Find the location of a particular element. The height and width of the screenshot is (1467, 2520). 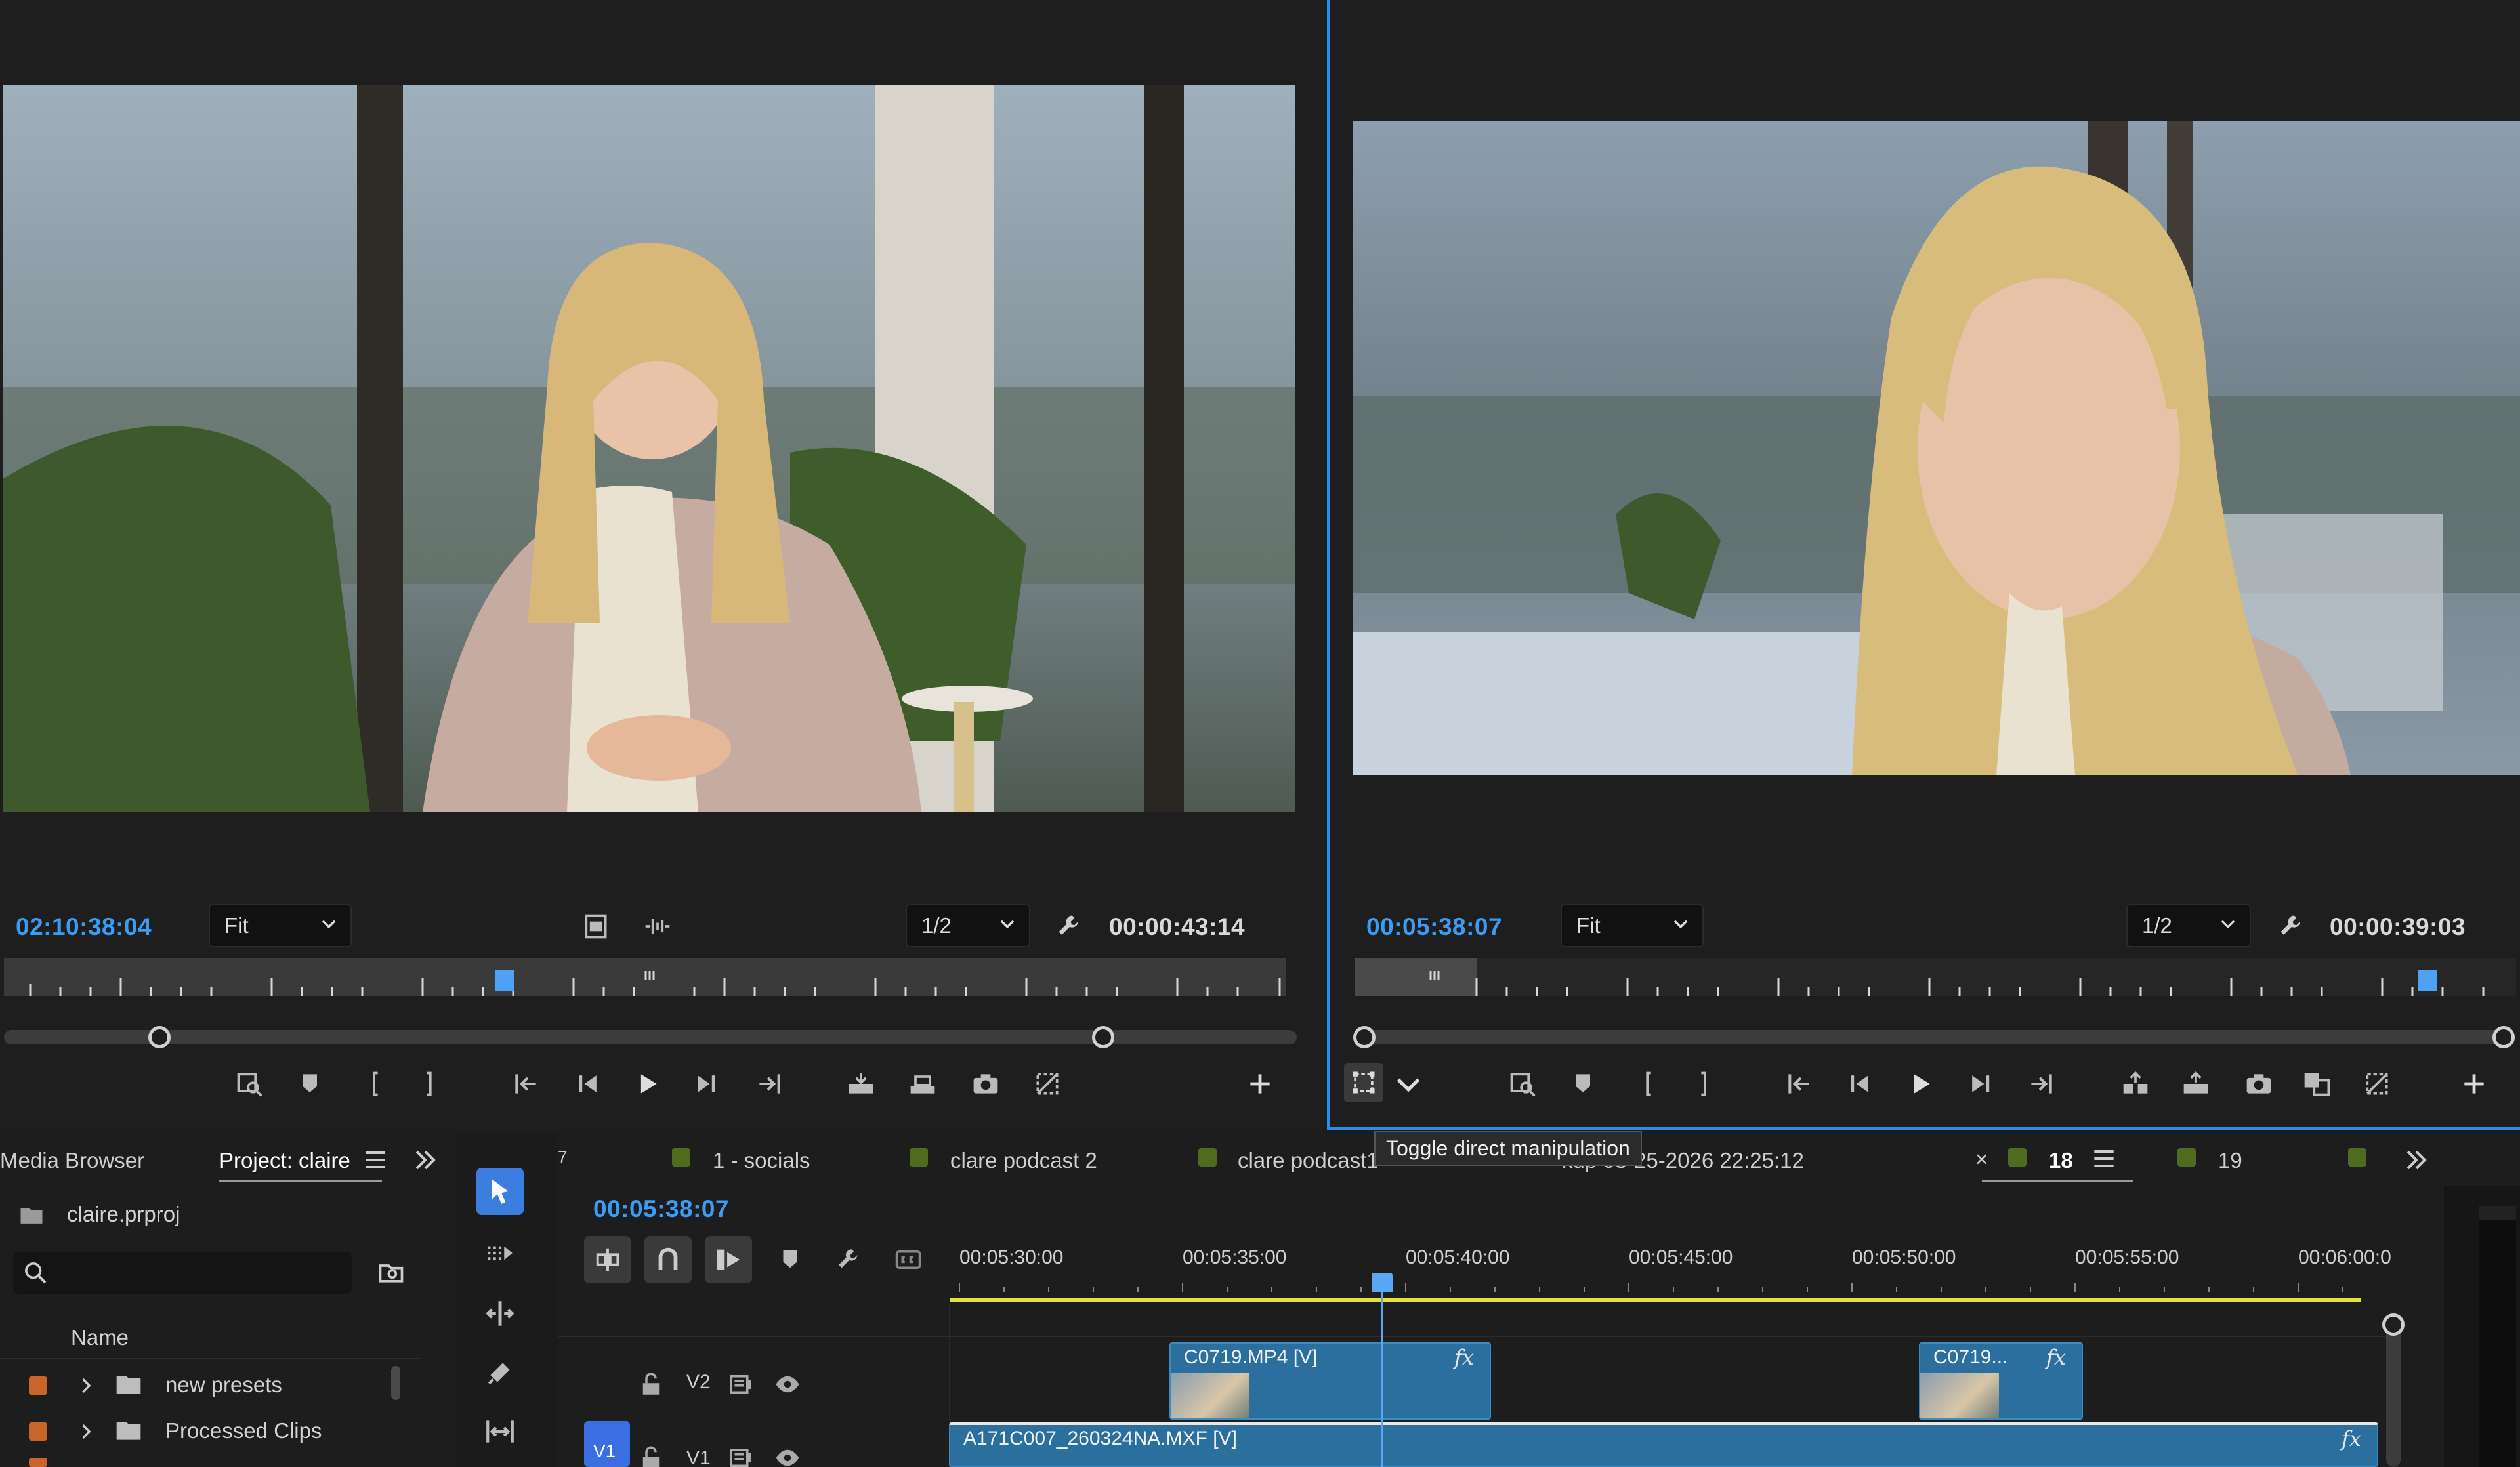

program-zoom-scrollbar is located at coordinates (1938, 1037).